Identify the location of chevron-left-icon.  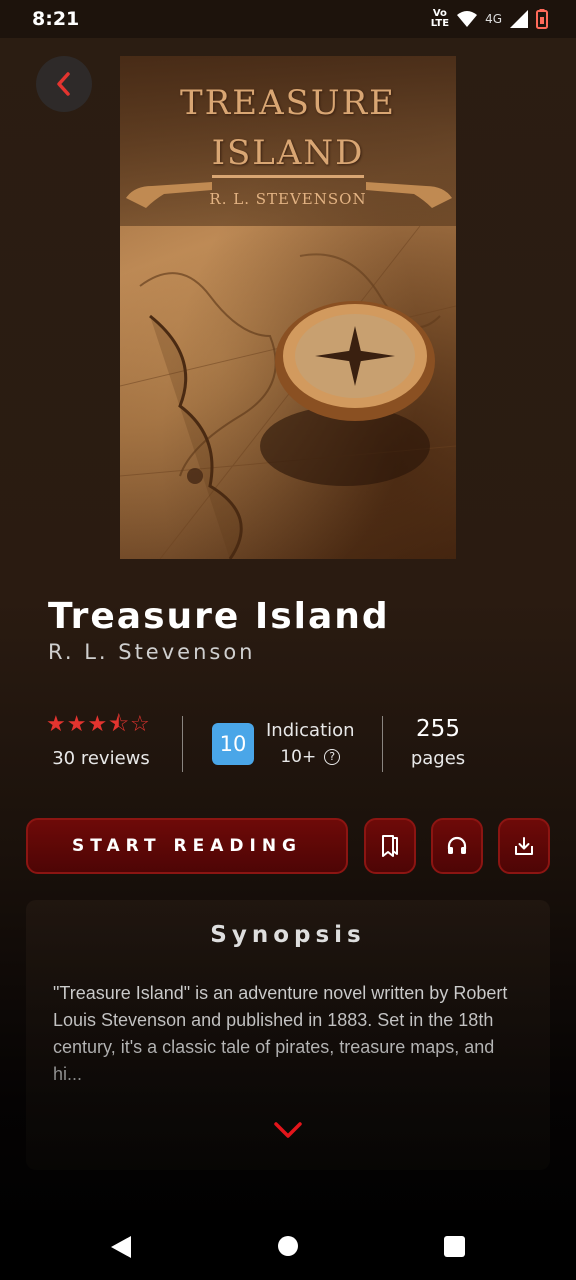
(63, 84).